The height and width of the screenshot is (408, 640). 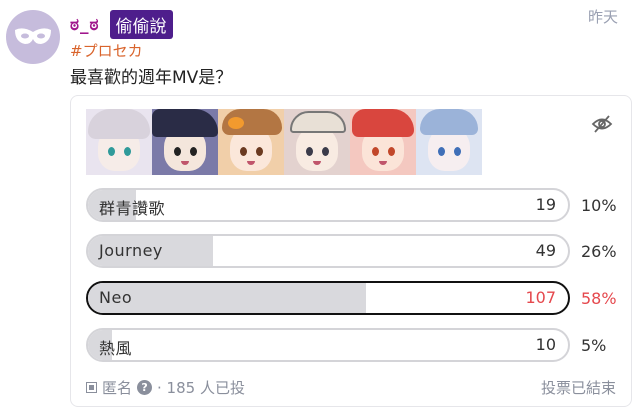 What do you see at coordinates (85, 25) in the screenshot?
I see `username: ಠ_ಠ` at bounding box center [85, 25].